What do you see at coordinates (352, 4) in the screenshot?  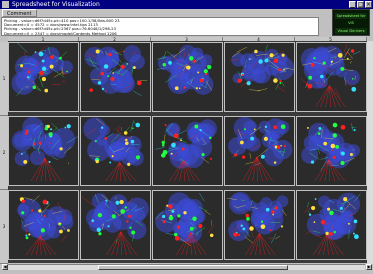 I see `minimize-button: _` at bounding box center [352, 4].